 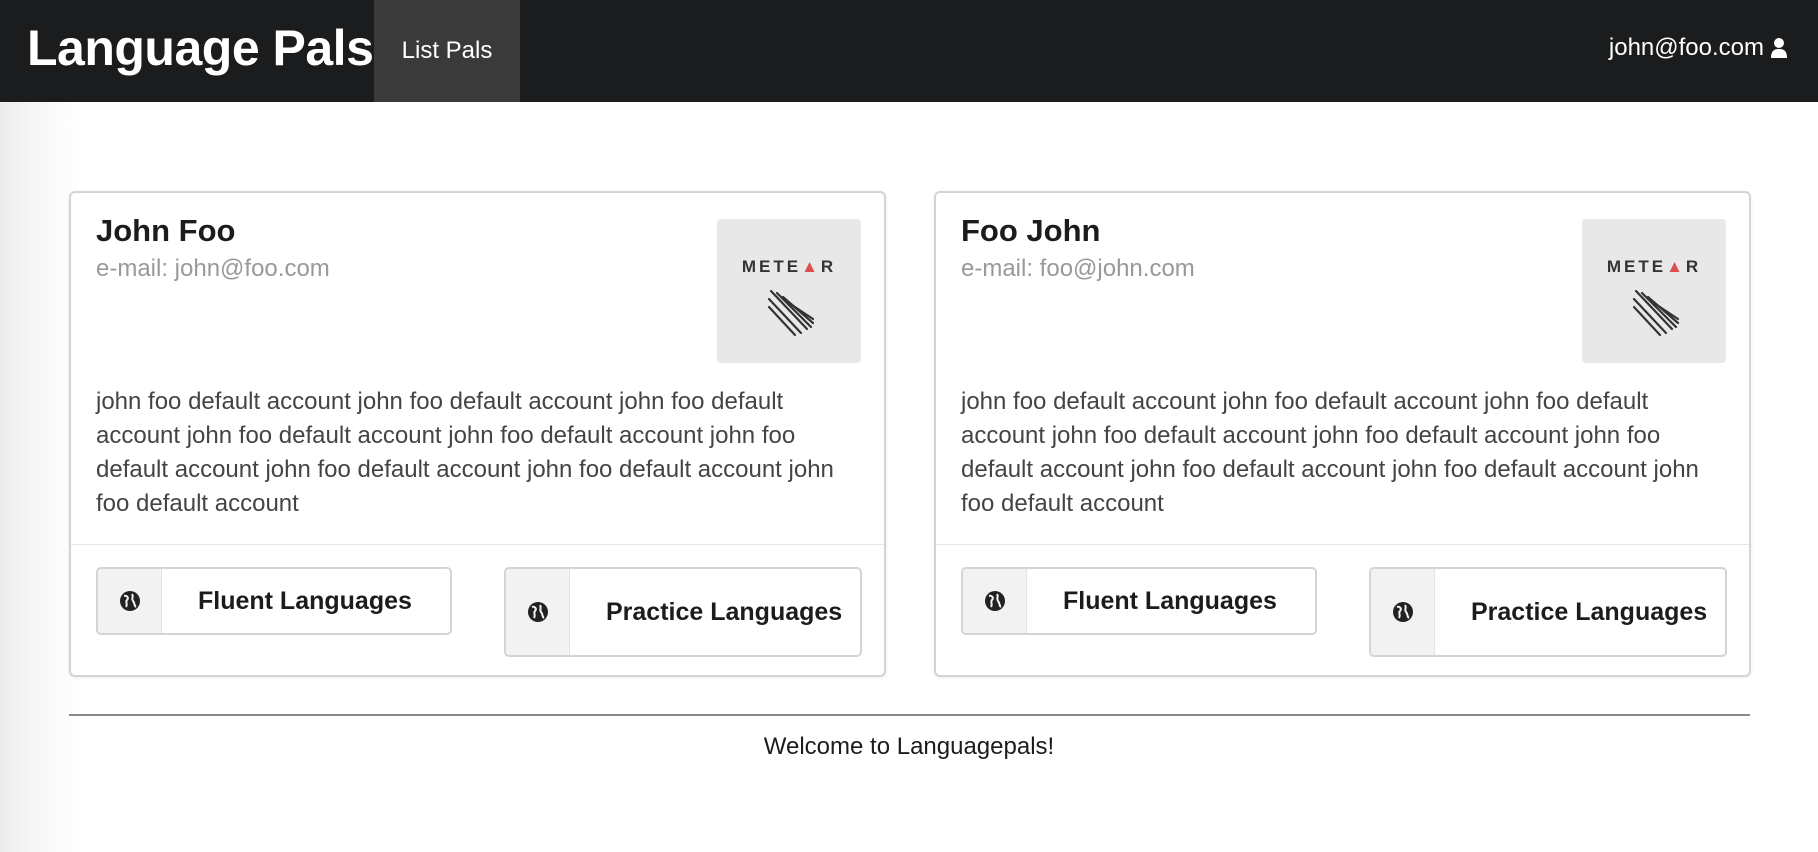 What do you see at coordinates (447, 51) in the screenshot?
I see `nav-item-list-pals: List Pals` at bounding box center [447, 51].